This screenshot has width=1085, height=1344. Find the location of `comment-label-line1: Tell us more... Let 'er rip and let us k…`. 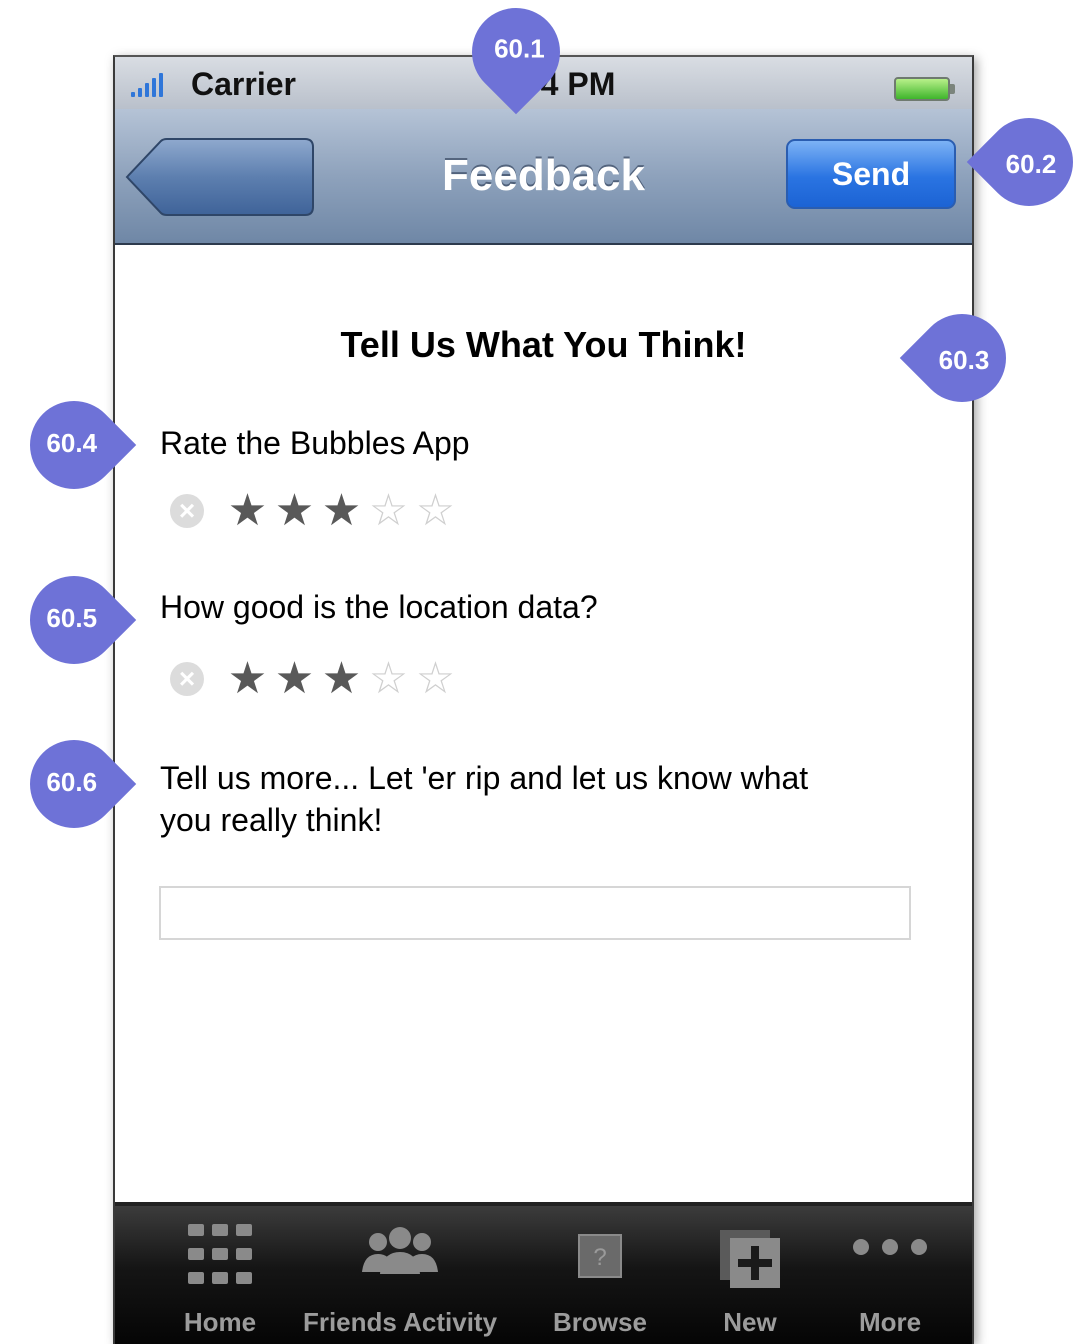

comment-label-line1: Tell us more... Let 'er rip and let us k… is located at coordinates (484, 778).